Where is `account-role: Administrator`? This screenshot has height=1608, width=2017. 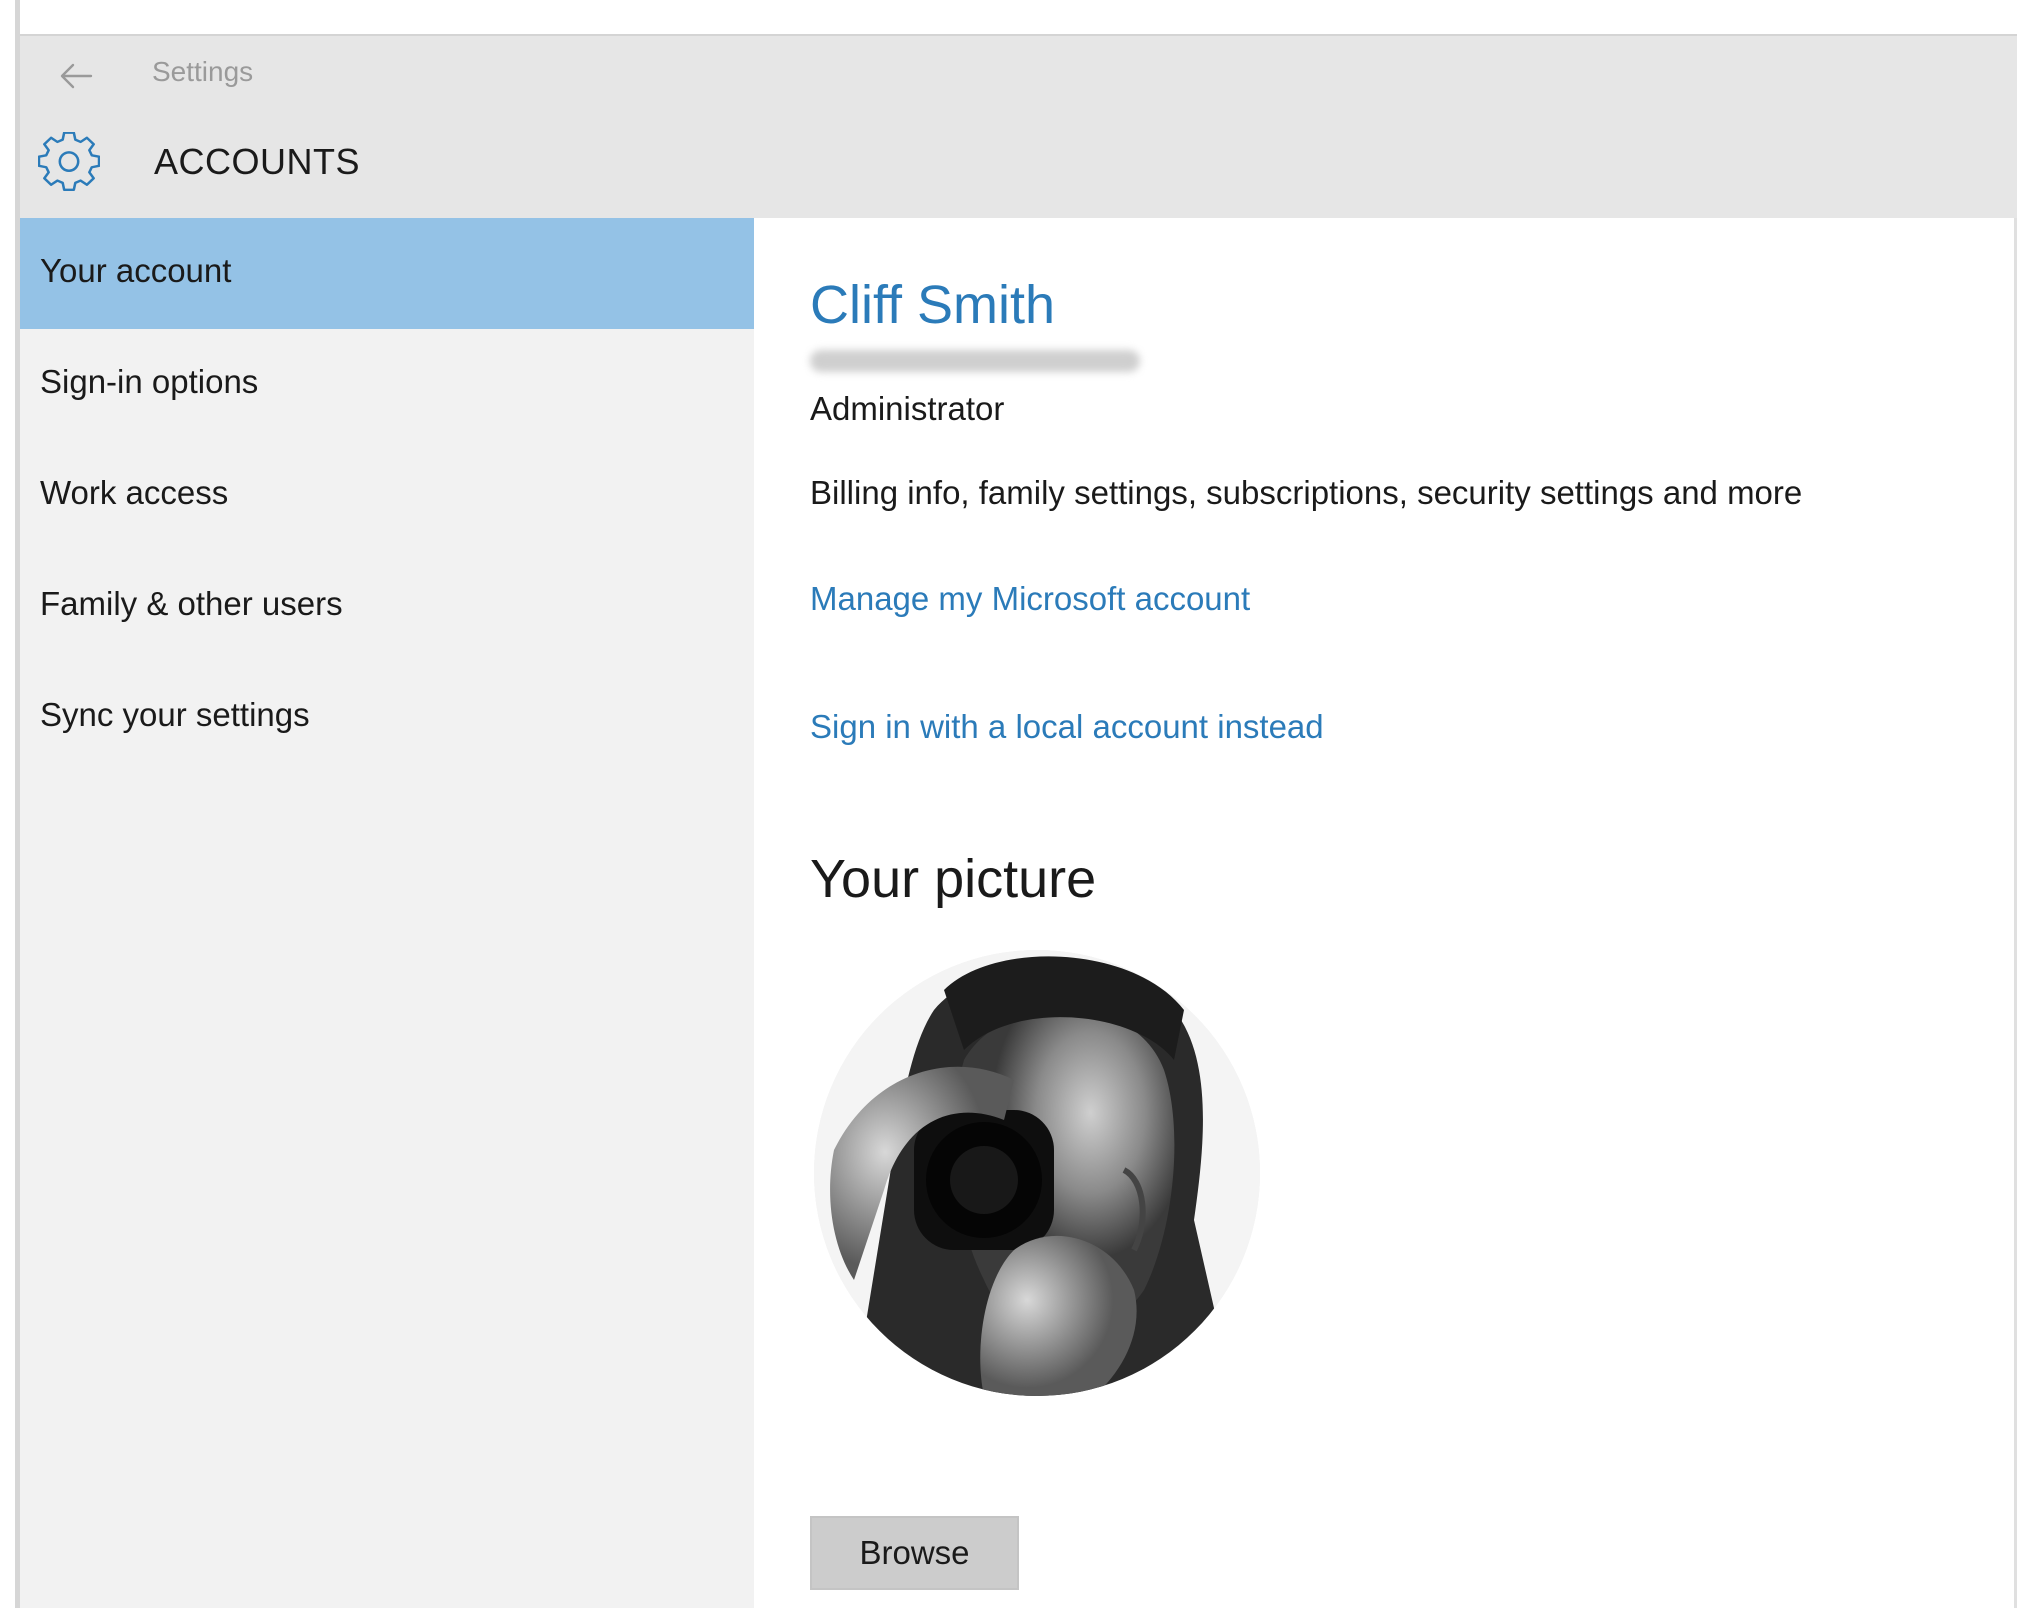
account-role: Administrator is located at coordinates (907, 408).